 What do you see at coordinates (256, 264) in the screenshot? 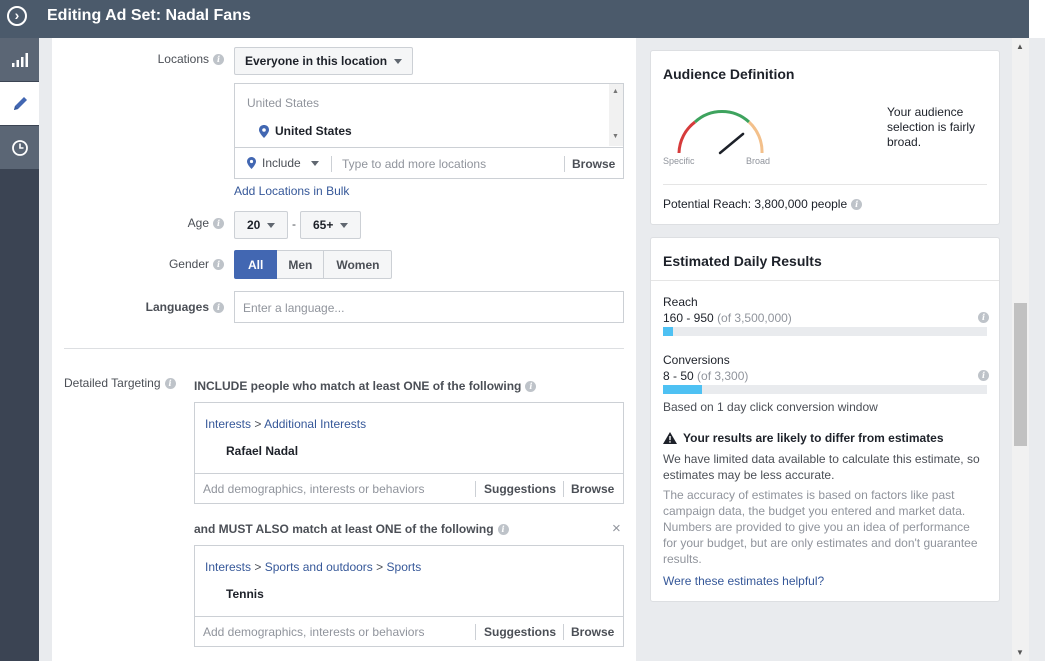
I see `gender-all-button: All` at bounding box center [256, 264].